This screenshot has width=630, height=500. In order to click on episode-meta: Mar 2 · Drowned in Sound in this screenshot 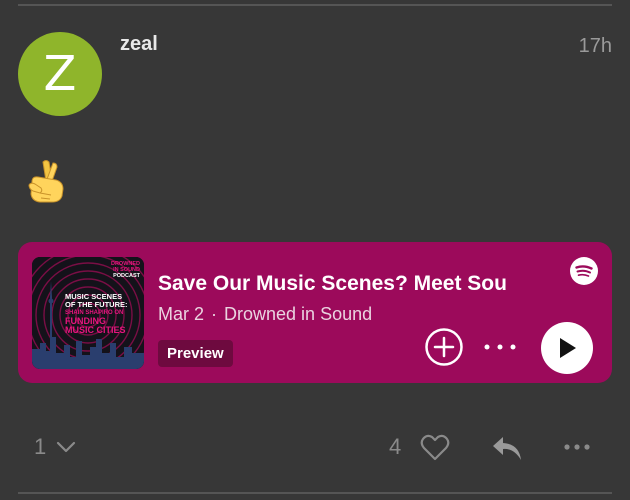, I will do `click(265, 314)`.